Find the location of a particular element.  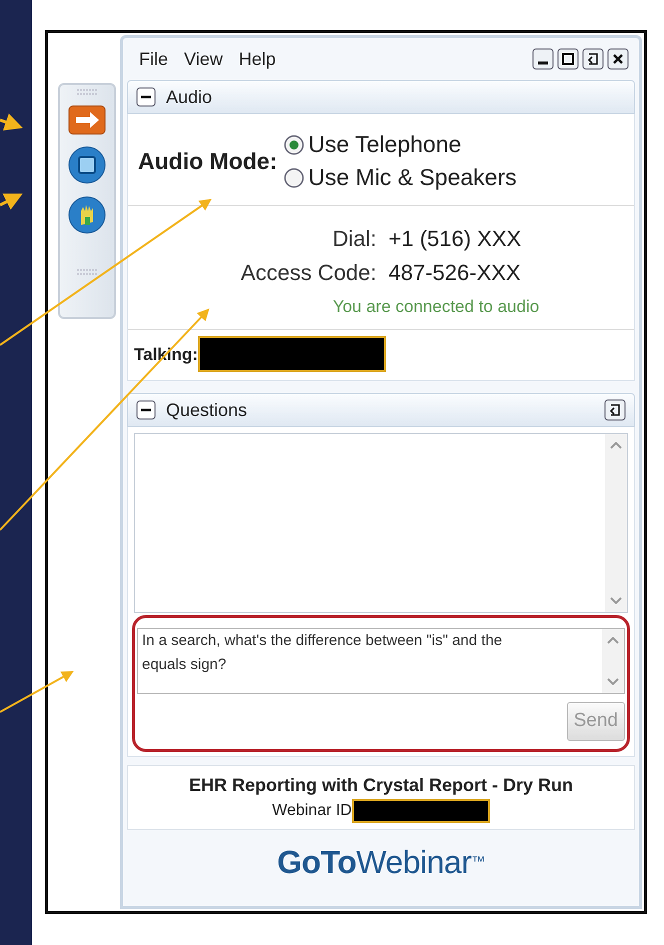

stop-button is located at coordinates (87, 165).